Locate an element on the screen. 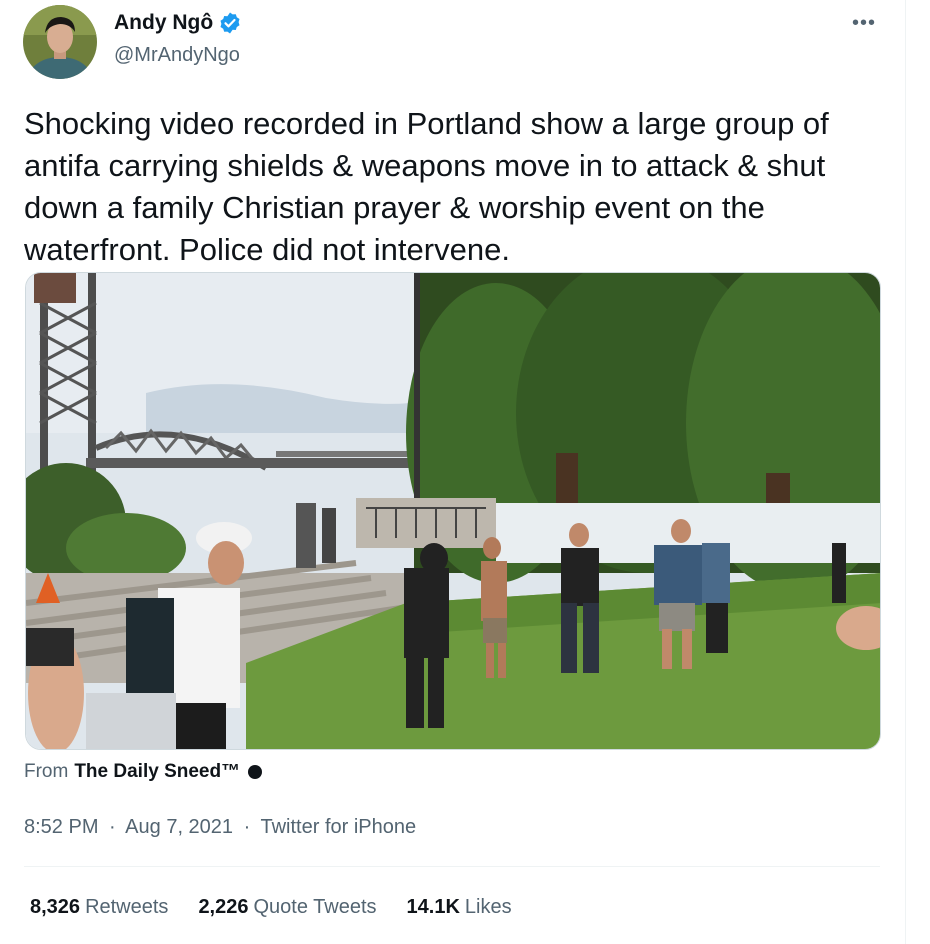 The image size is (930, 944). retweets-count: 8,326 is located at coordinates (55, 907).